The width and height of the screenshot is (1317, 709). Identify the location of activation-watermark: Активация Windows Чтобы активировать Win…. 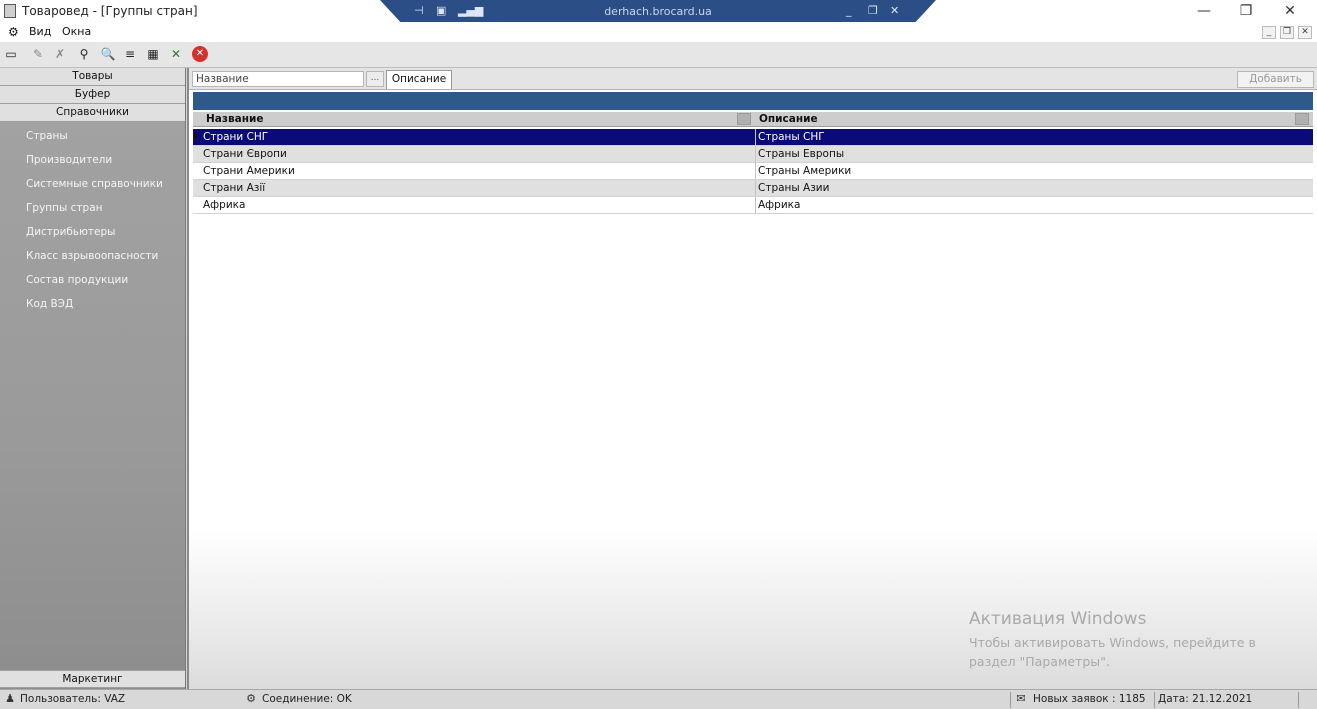
(1112, 640).